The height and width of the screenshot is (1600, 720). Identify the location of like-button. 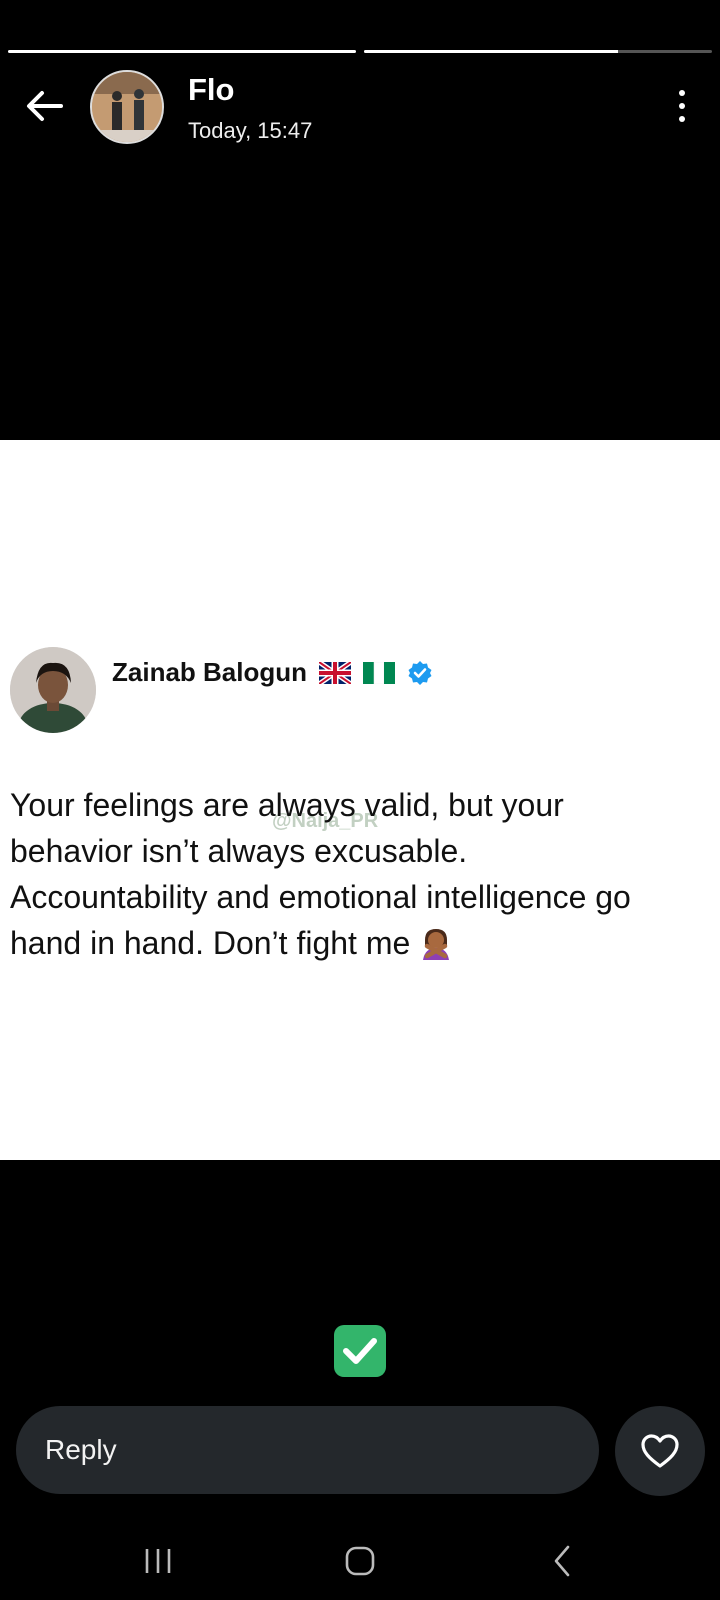
(660, 1451).